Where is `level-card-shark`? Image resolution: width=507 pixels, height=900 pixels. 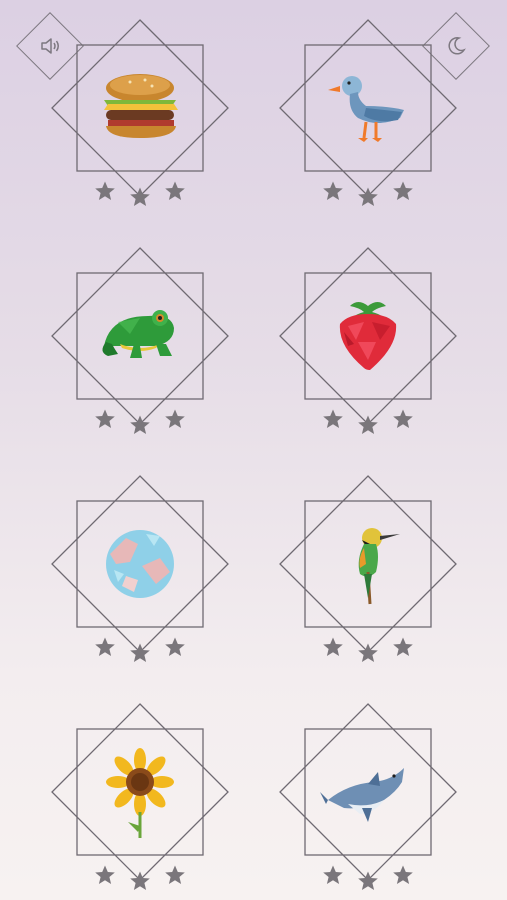 level-card-shark is located at coordinates (368, 792).